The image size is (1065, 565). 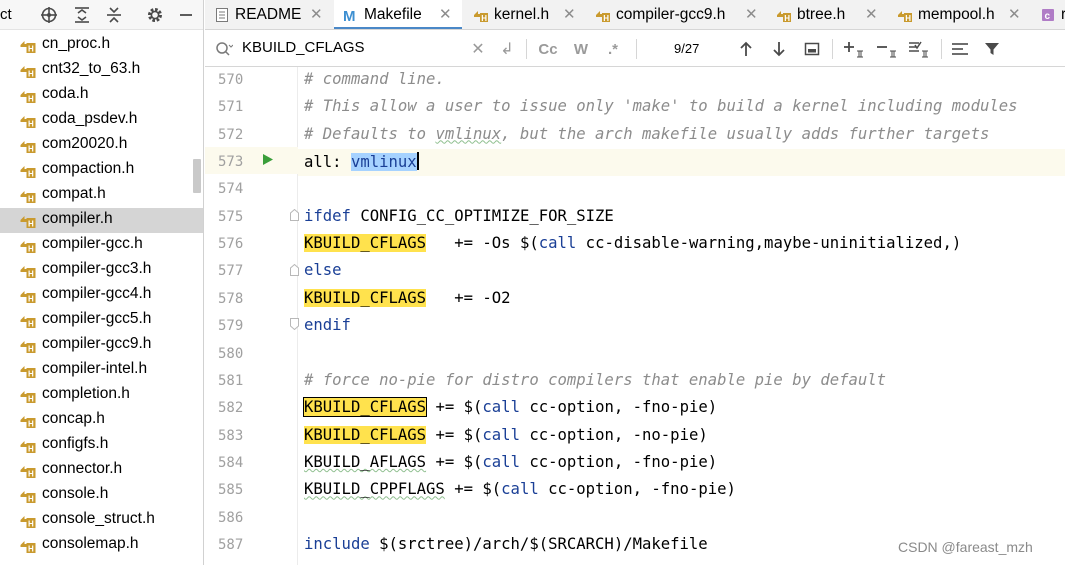 What do you see at coordinates (114, 15) in the screenshot?
I see `collapse-all-icon` at bounding box center [114, 15].